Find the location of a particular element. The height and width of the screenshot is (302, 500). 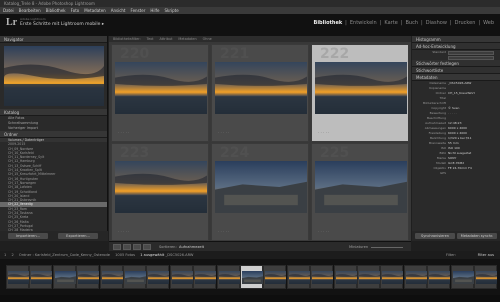

catalog-header: Katalog is located at coordinates (53, 112).